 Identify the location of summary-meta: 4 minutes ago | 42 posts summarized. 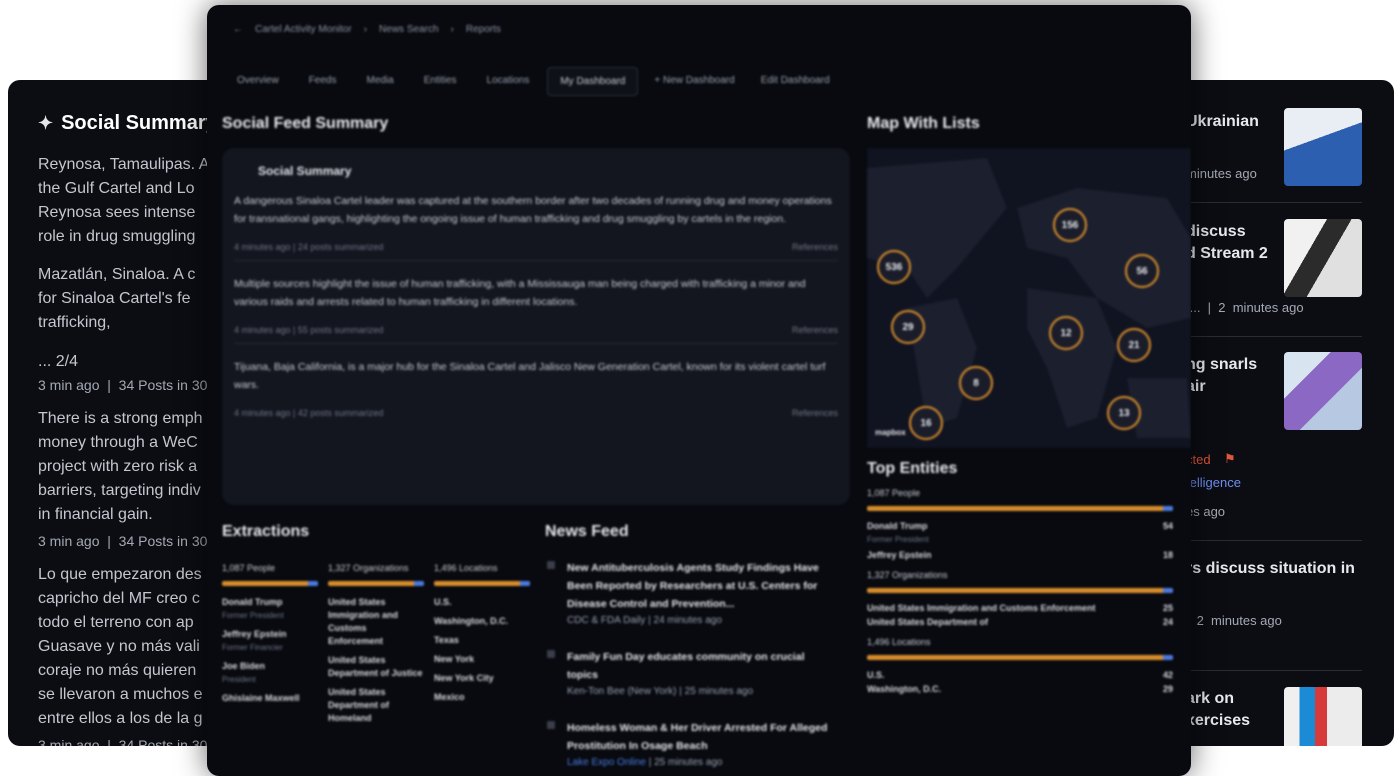
(309, 413).